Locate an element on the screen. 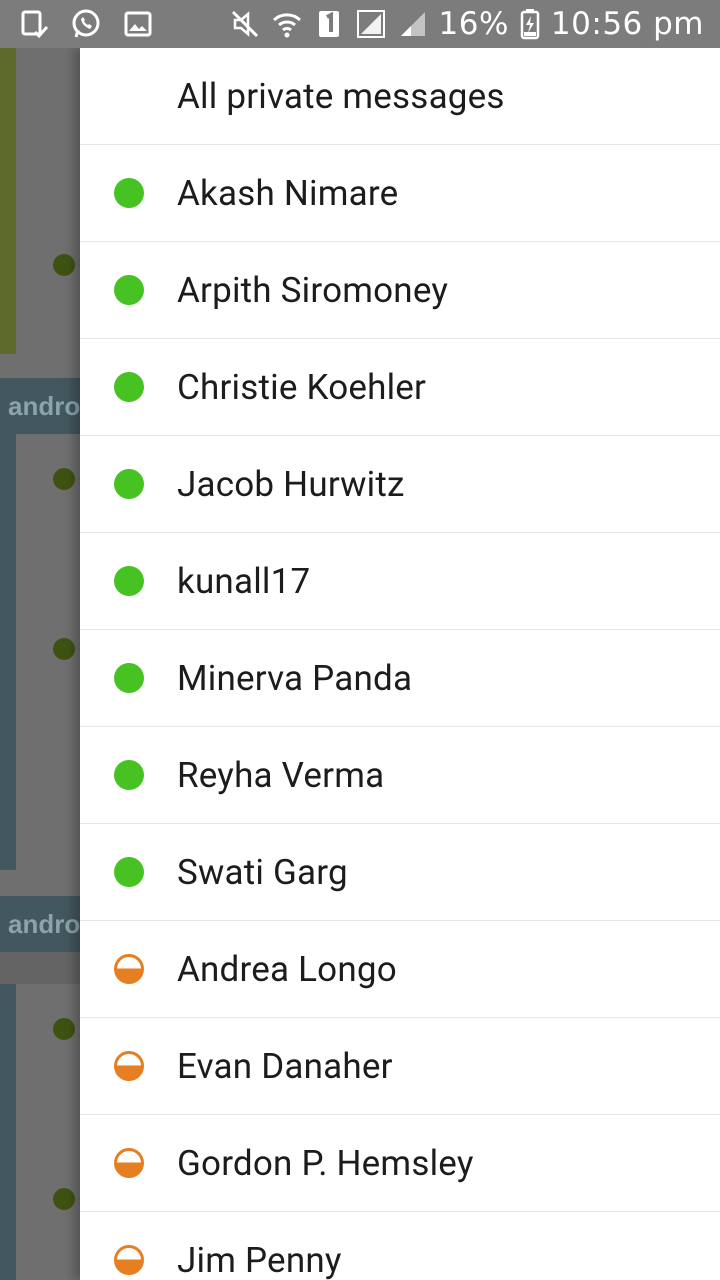  user-name: Minerva Panda is located at coordinates (295, 678).